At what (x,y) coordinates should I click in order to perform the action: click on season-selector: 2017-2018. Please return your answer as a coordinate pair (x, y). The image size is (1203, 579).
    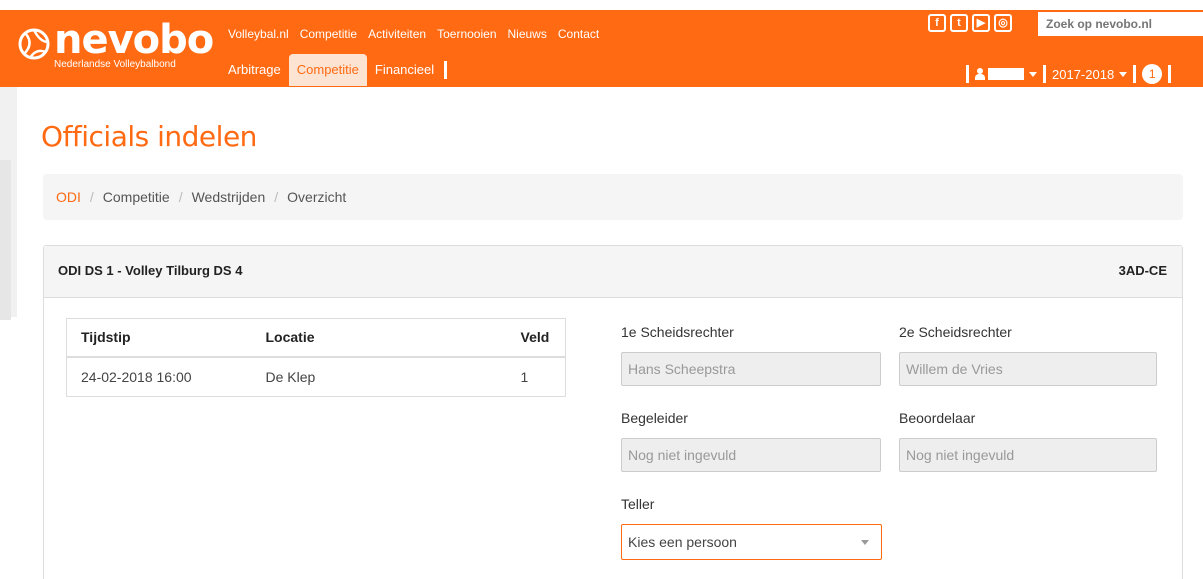
    Looking at the image, I should click on (1083, 74).